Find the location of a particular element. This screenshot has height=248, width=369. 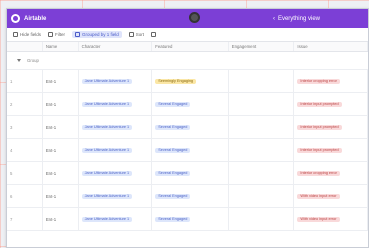

view-name-label: Everything view is located at coordinates (298, 18).